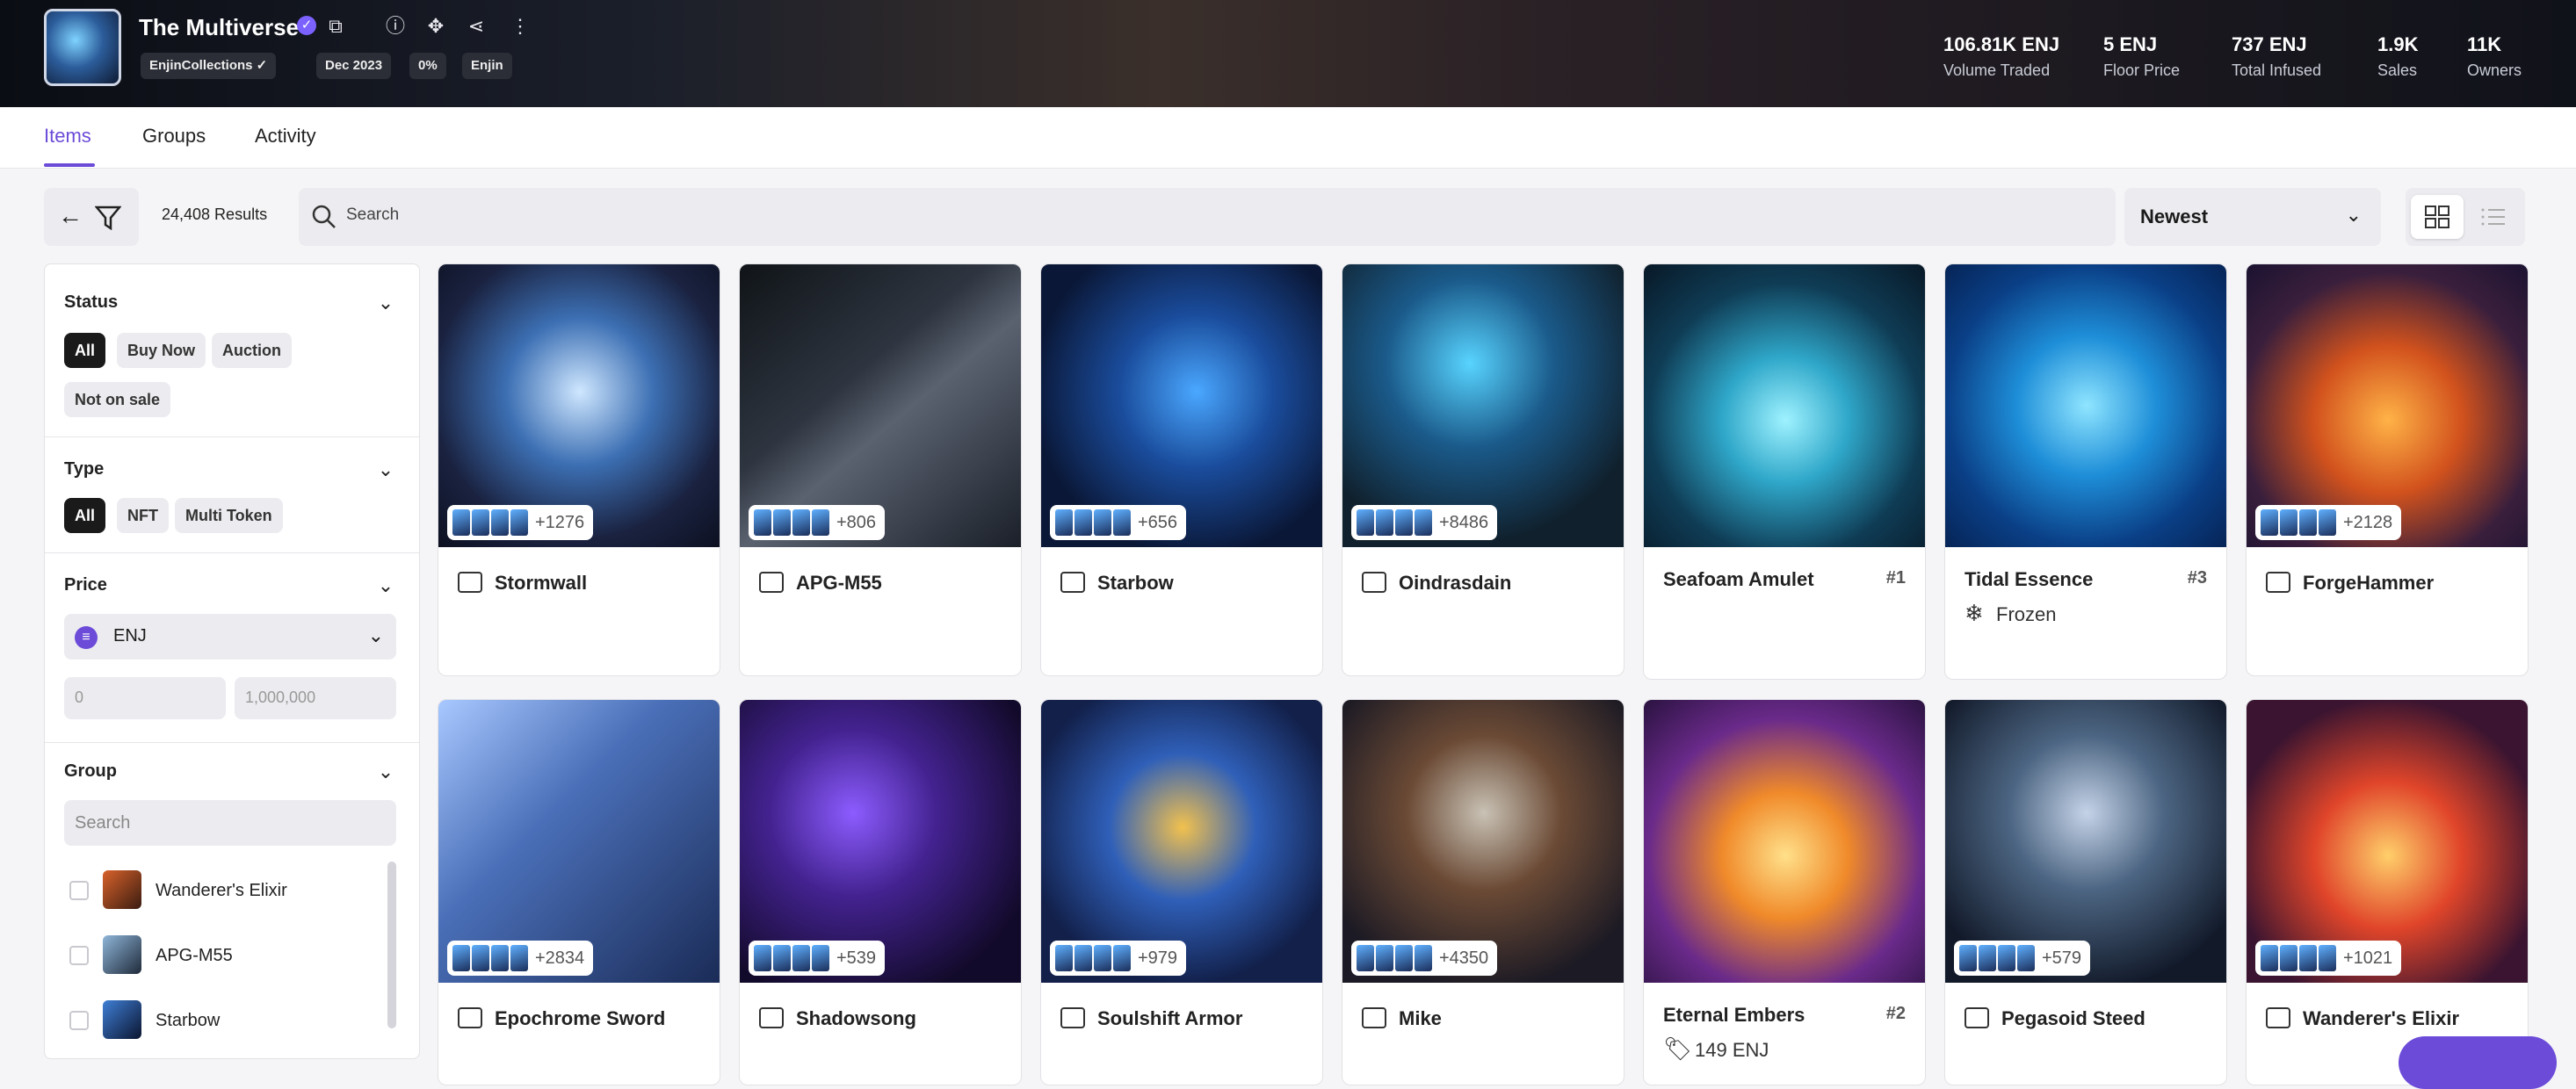 Image resolution: width=2576 pixels, height=1089 pixels. I want to click on grid-icon, so click(2437, 217).